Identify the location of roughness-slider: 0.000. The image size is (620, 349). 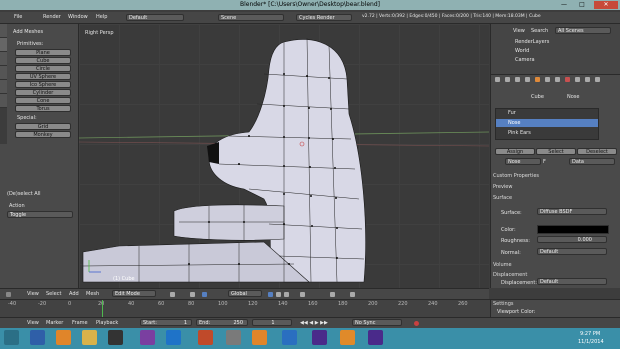
(572, 239).